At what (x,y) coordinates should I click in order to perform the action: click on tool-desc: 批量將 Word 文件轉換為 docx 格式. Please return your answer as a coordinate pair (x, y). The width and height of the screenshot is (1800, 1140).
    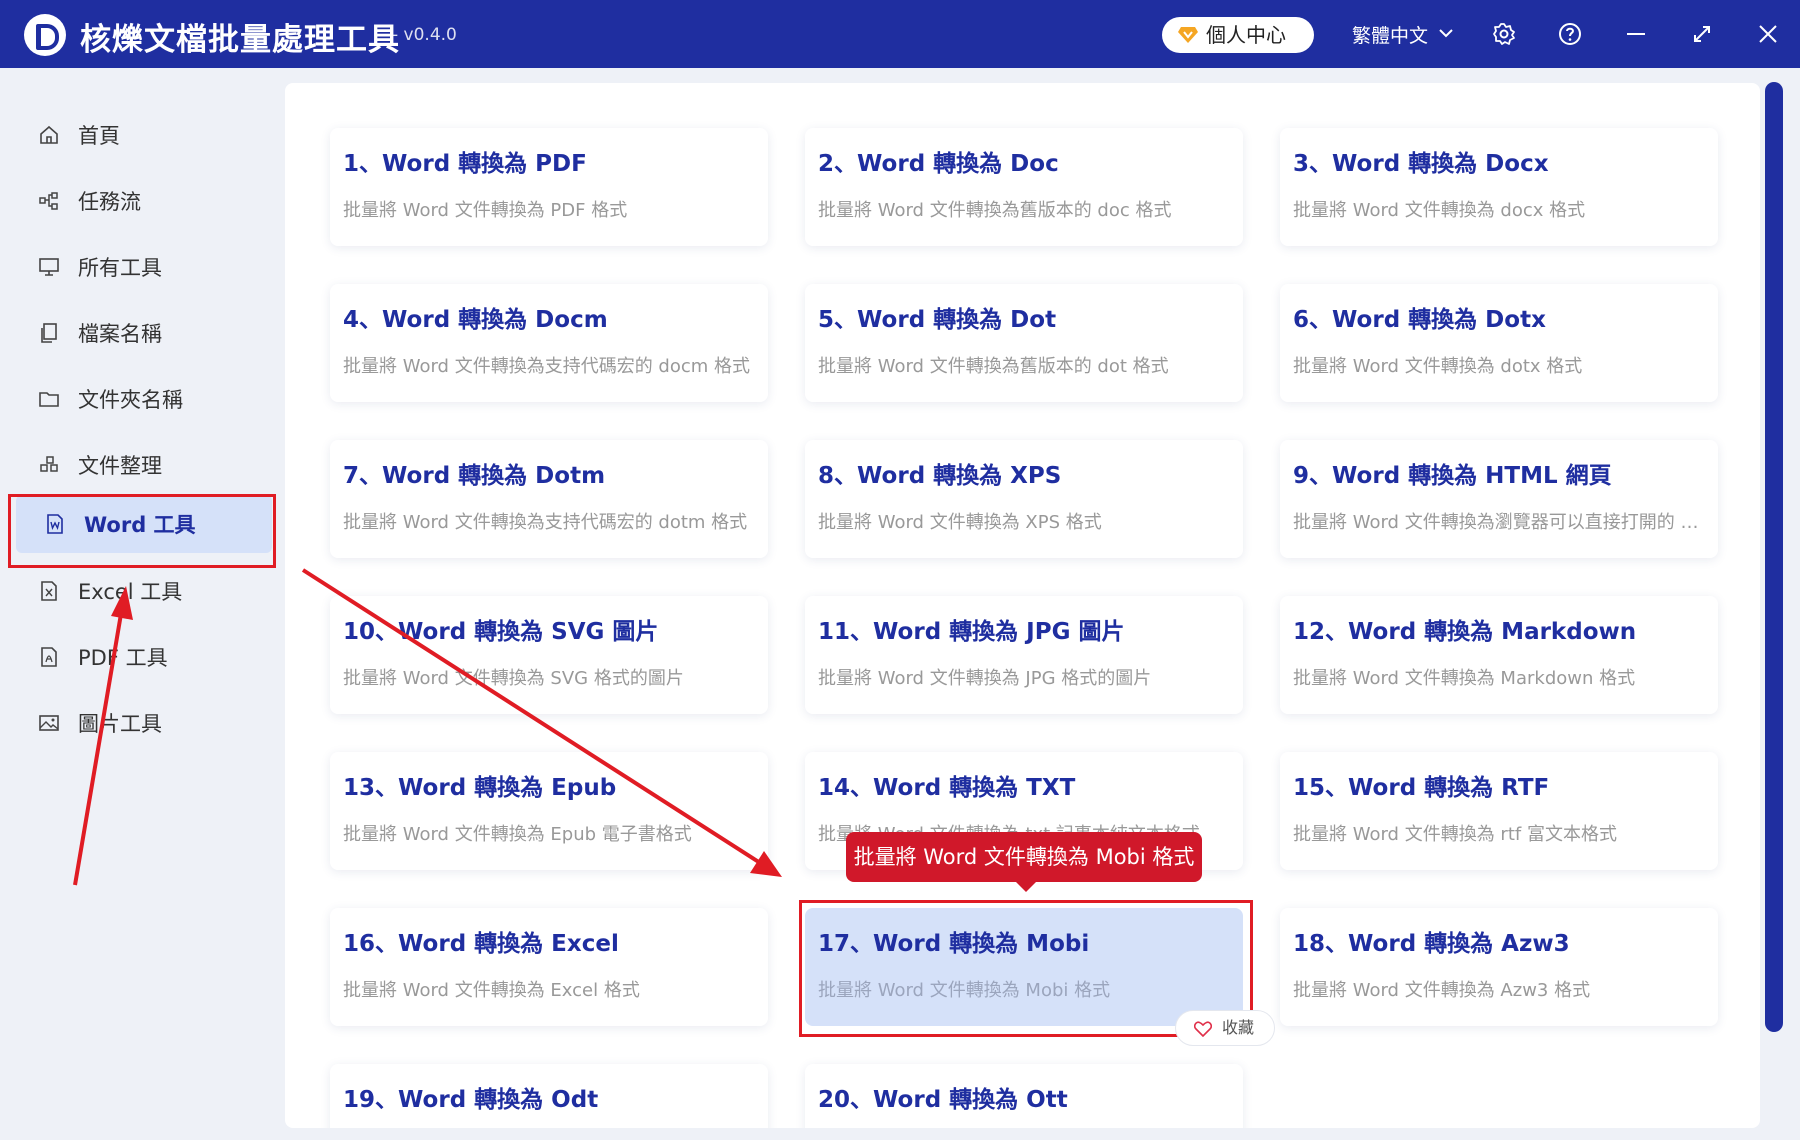
    Looking at the image, I should click on (1439, 210).